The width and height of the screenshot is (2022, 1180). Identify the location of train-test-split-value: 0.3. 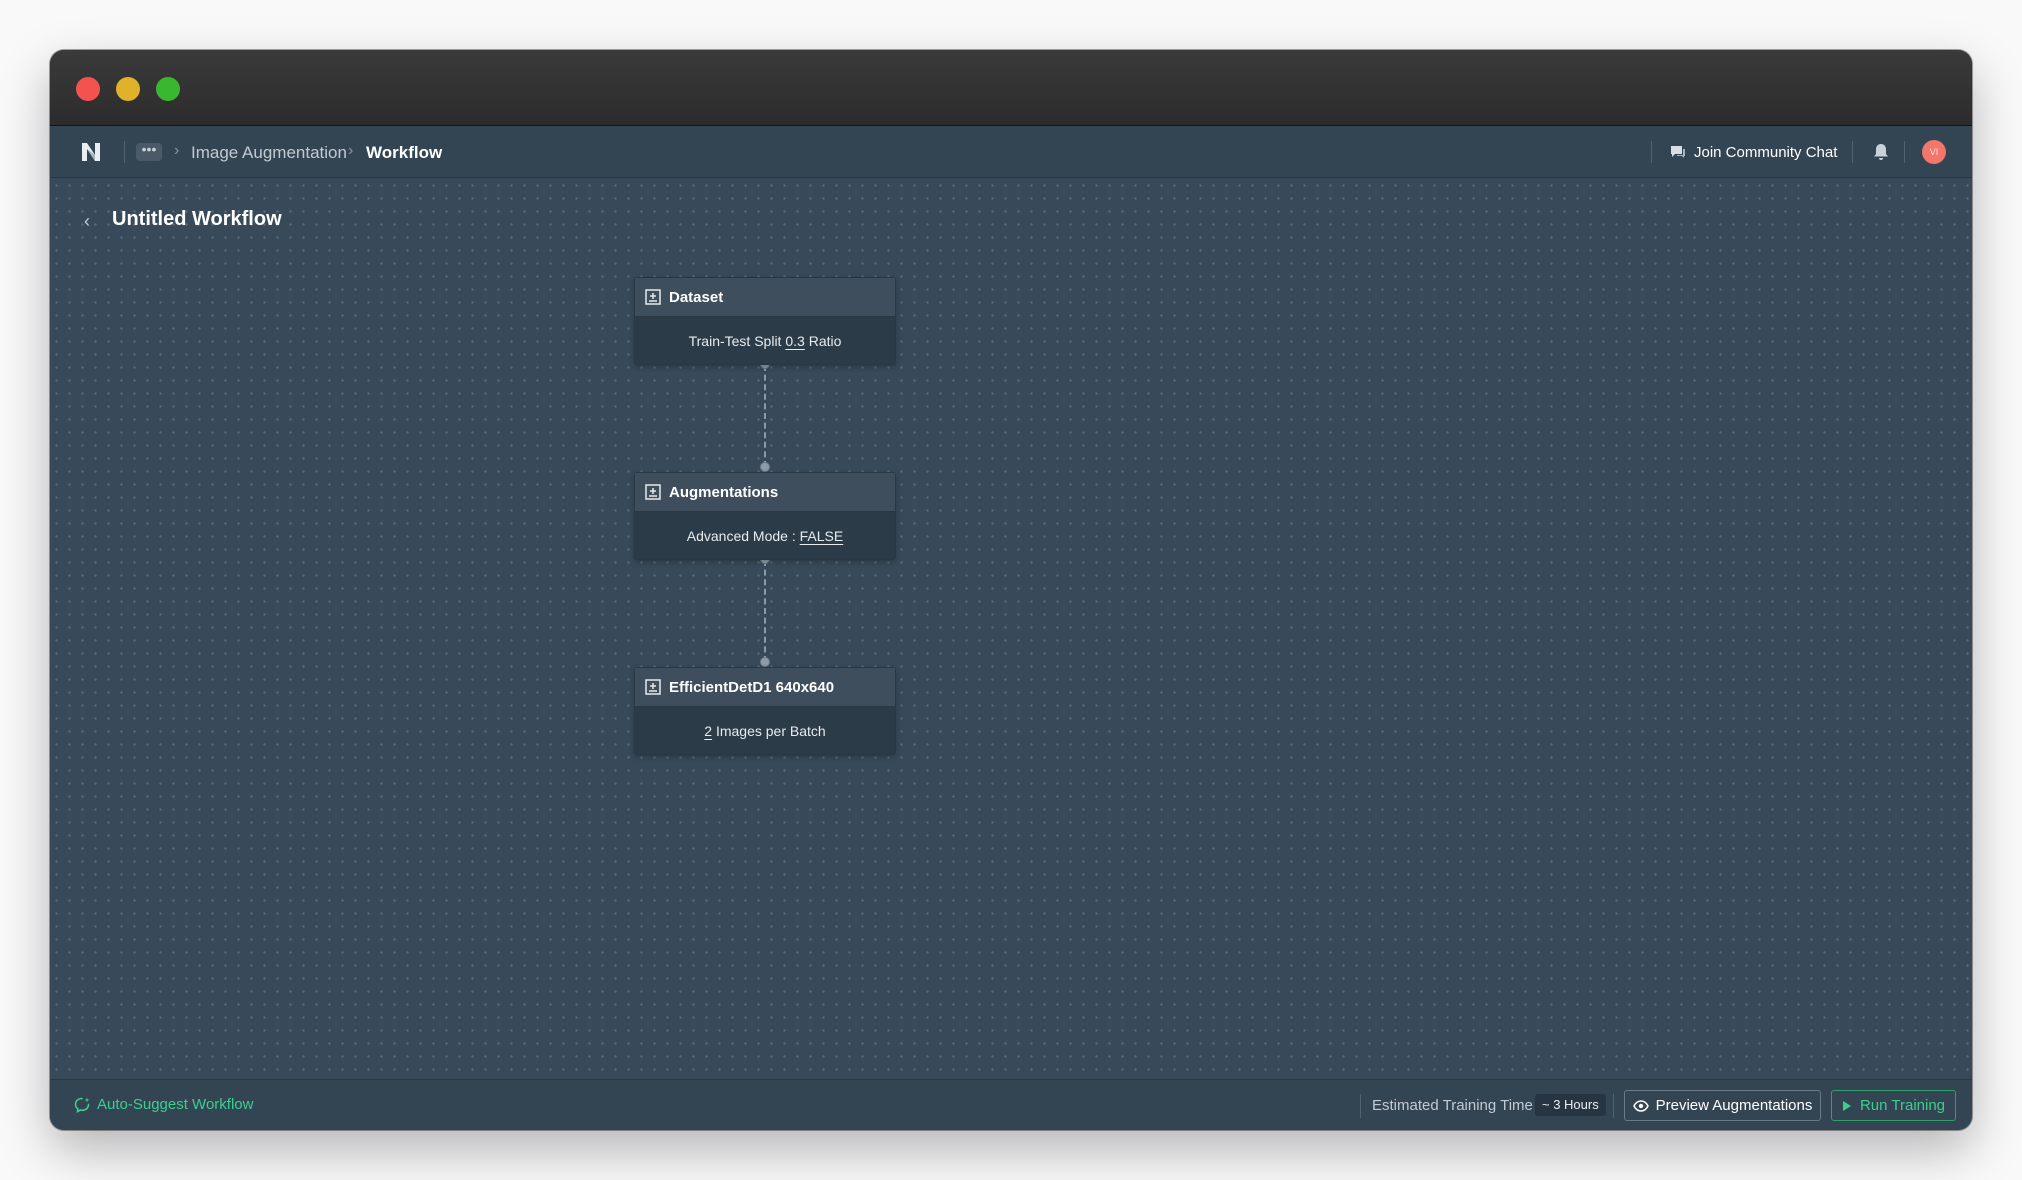
(794, 341).